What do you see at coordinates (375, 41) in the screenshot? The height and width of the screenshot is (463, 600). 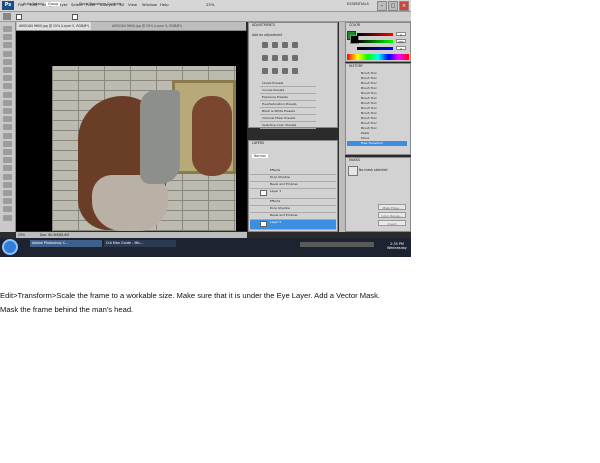 I see `green-slider` at bounding box center [375, 41].